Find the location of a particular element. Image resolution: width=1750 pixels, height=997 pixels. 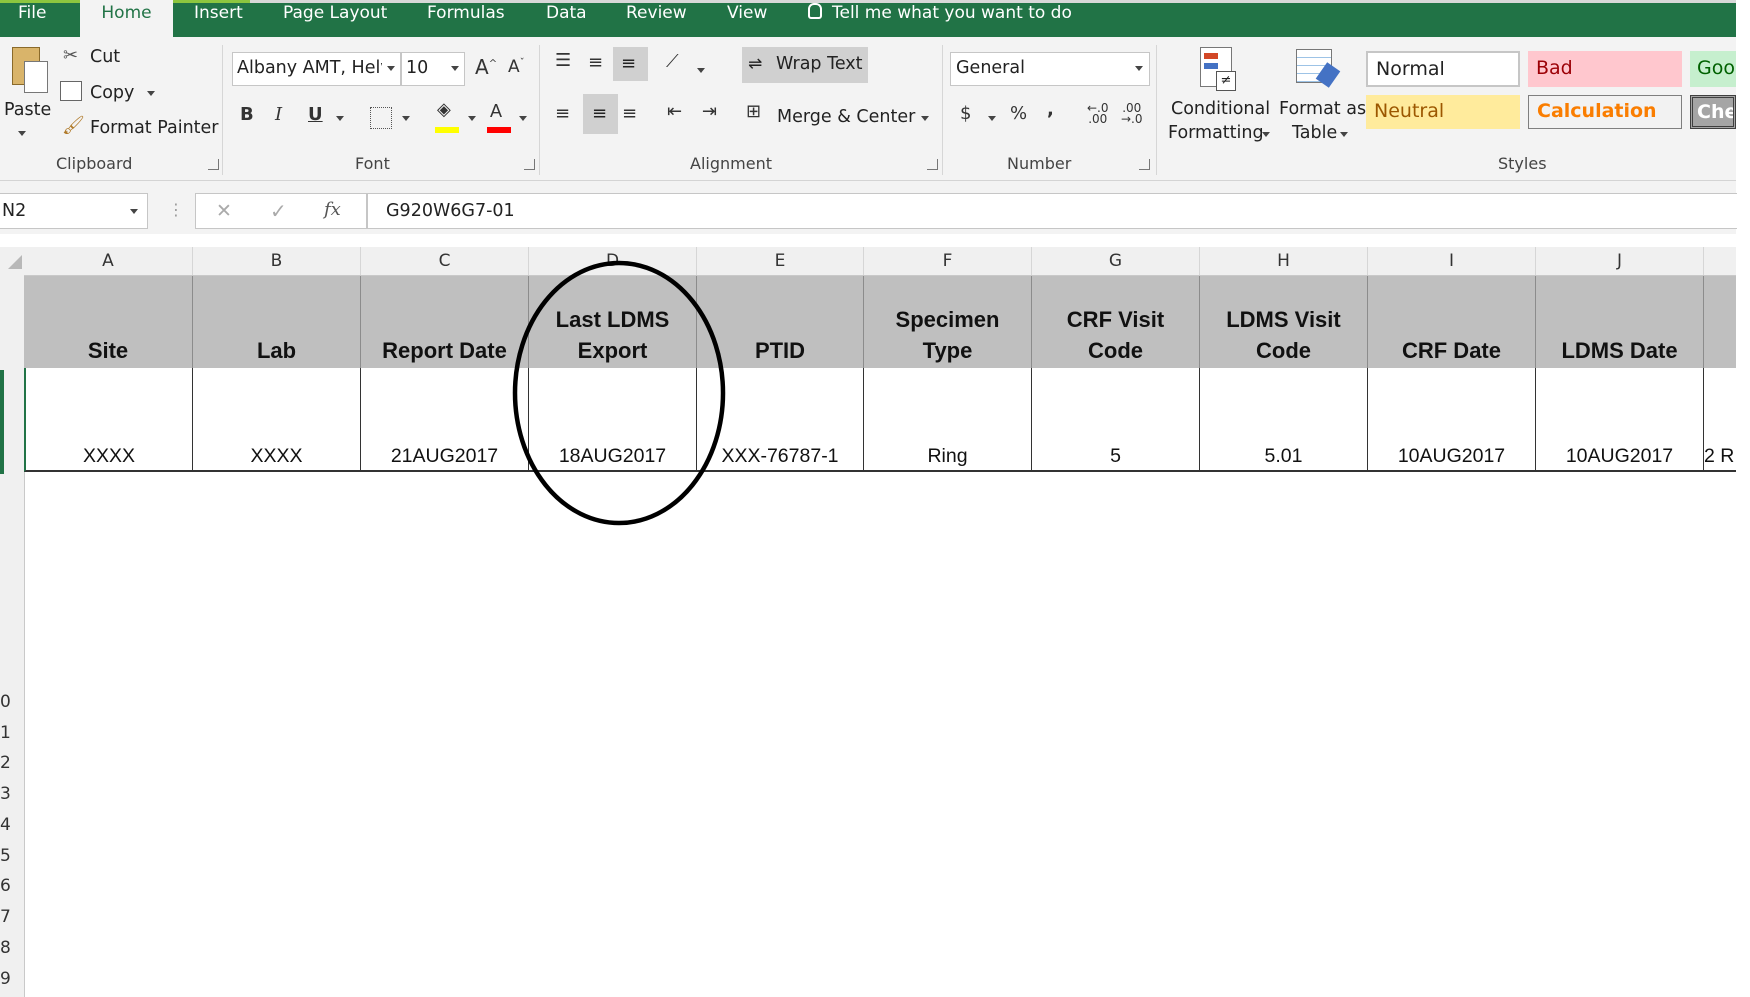

tab-file: File is located at coordinates (32, 18).